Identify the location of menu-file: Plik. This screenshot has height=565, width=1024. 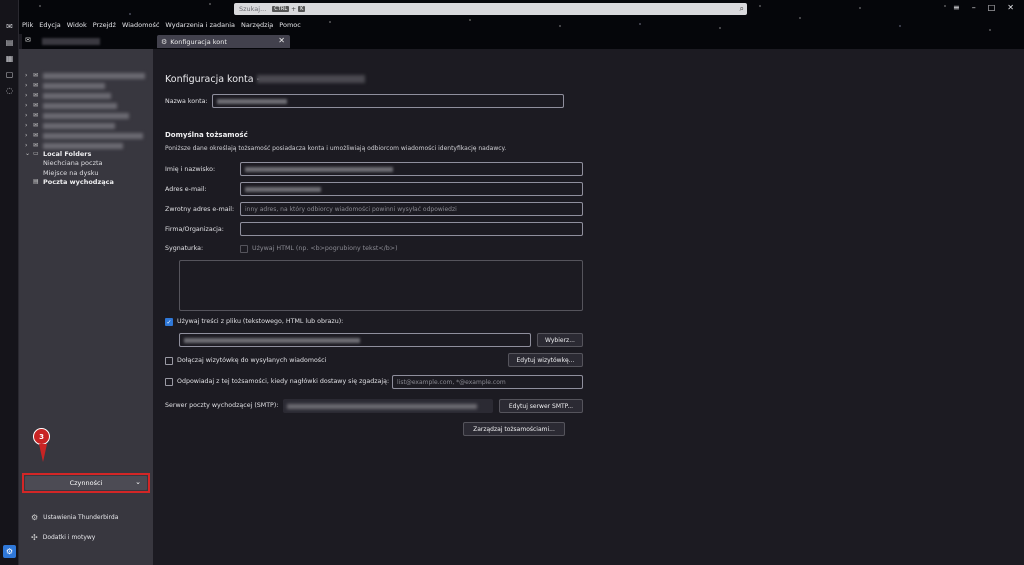
(27, 26).